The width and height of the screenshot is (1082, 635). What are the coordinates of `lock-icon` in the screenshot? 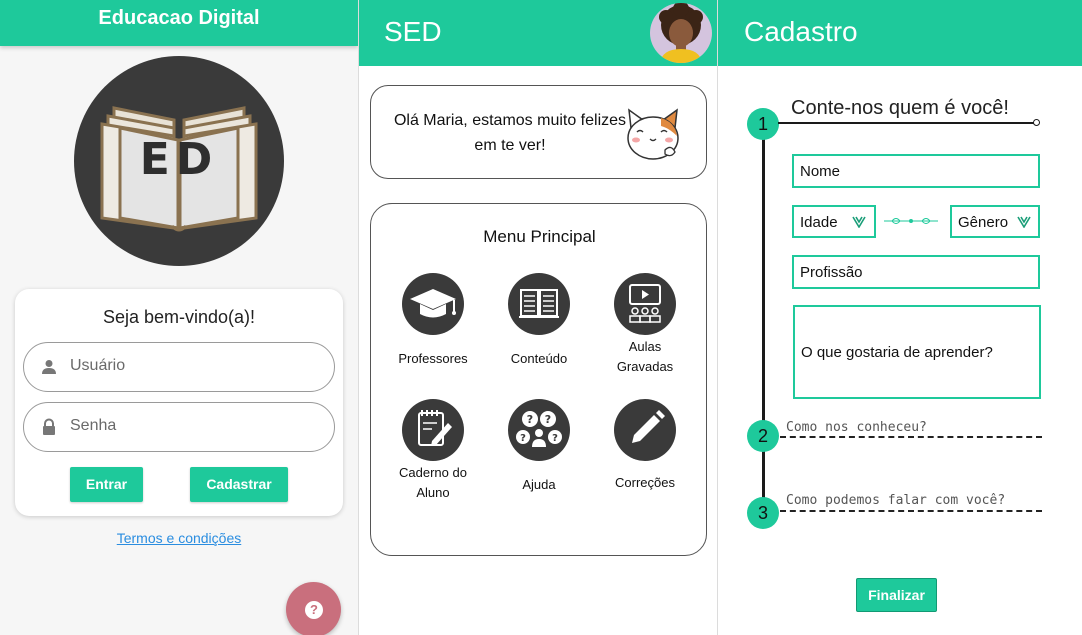 It's located at (49, 426).